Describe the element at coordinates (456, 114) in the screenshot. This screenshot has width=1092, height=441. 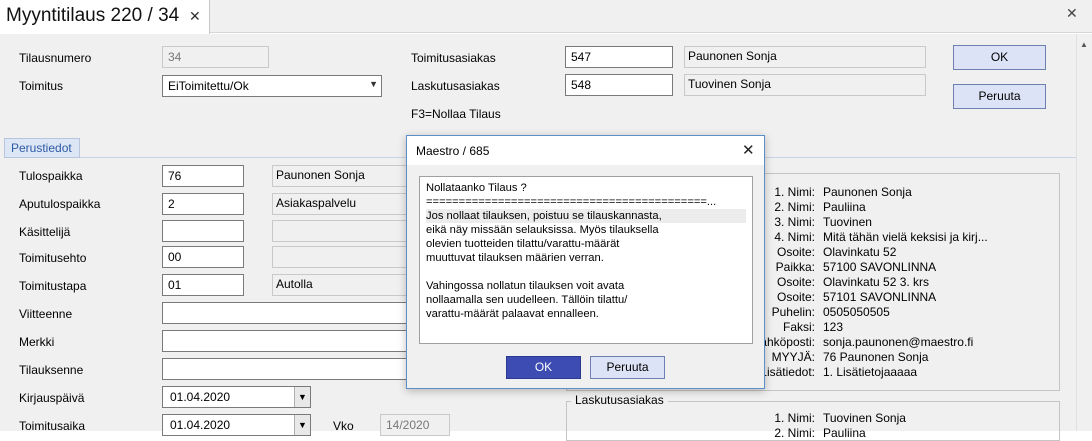
I see `reset-order-hint: F3=Nollaa Tilaus` at that location.